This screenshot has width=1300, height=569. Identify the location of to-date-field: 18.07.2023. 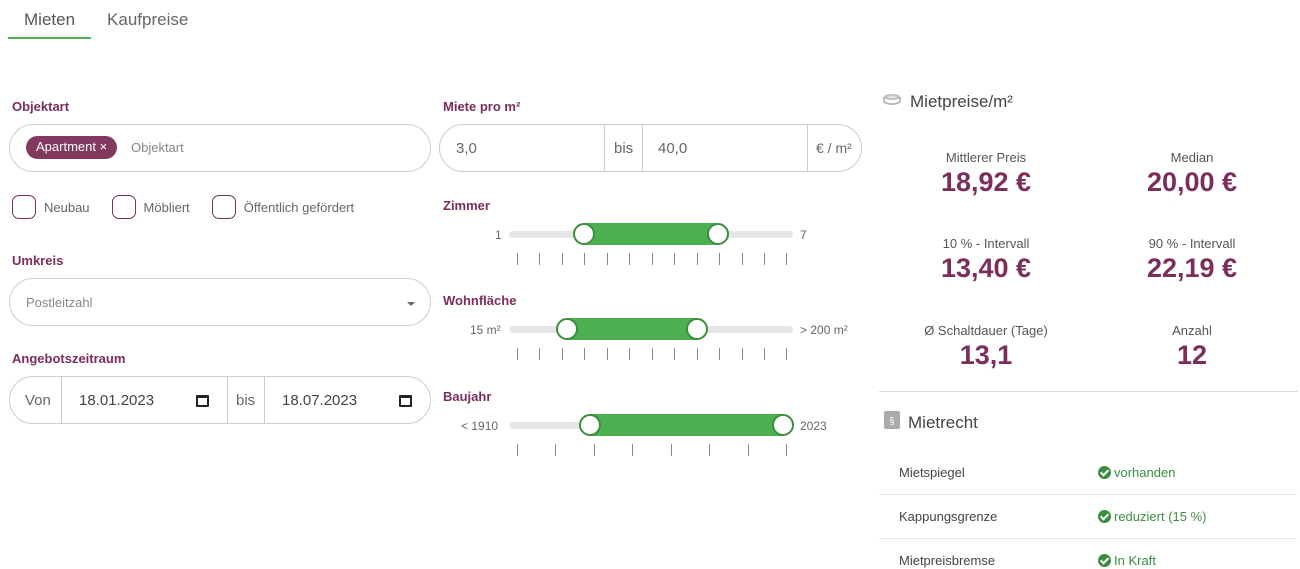
(319, 400).